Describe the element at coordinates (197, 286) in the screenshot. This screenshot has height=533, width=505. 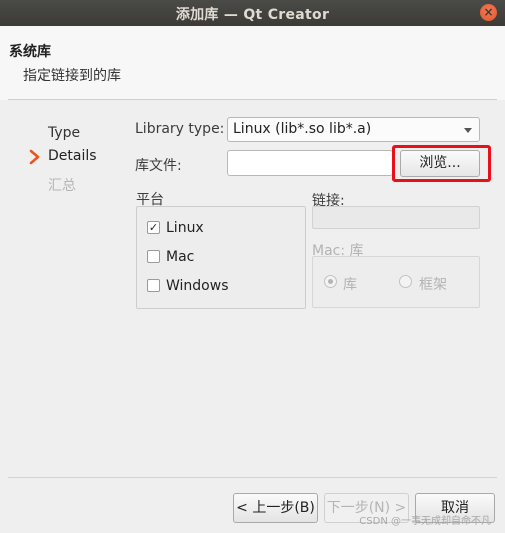
I see `windows-checkbox-label: Windows` at that location.